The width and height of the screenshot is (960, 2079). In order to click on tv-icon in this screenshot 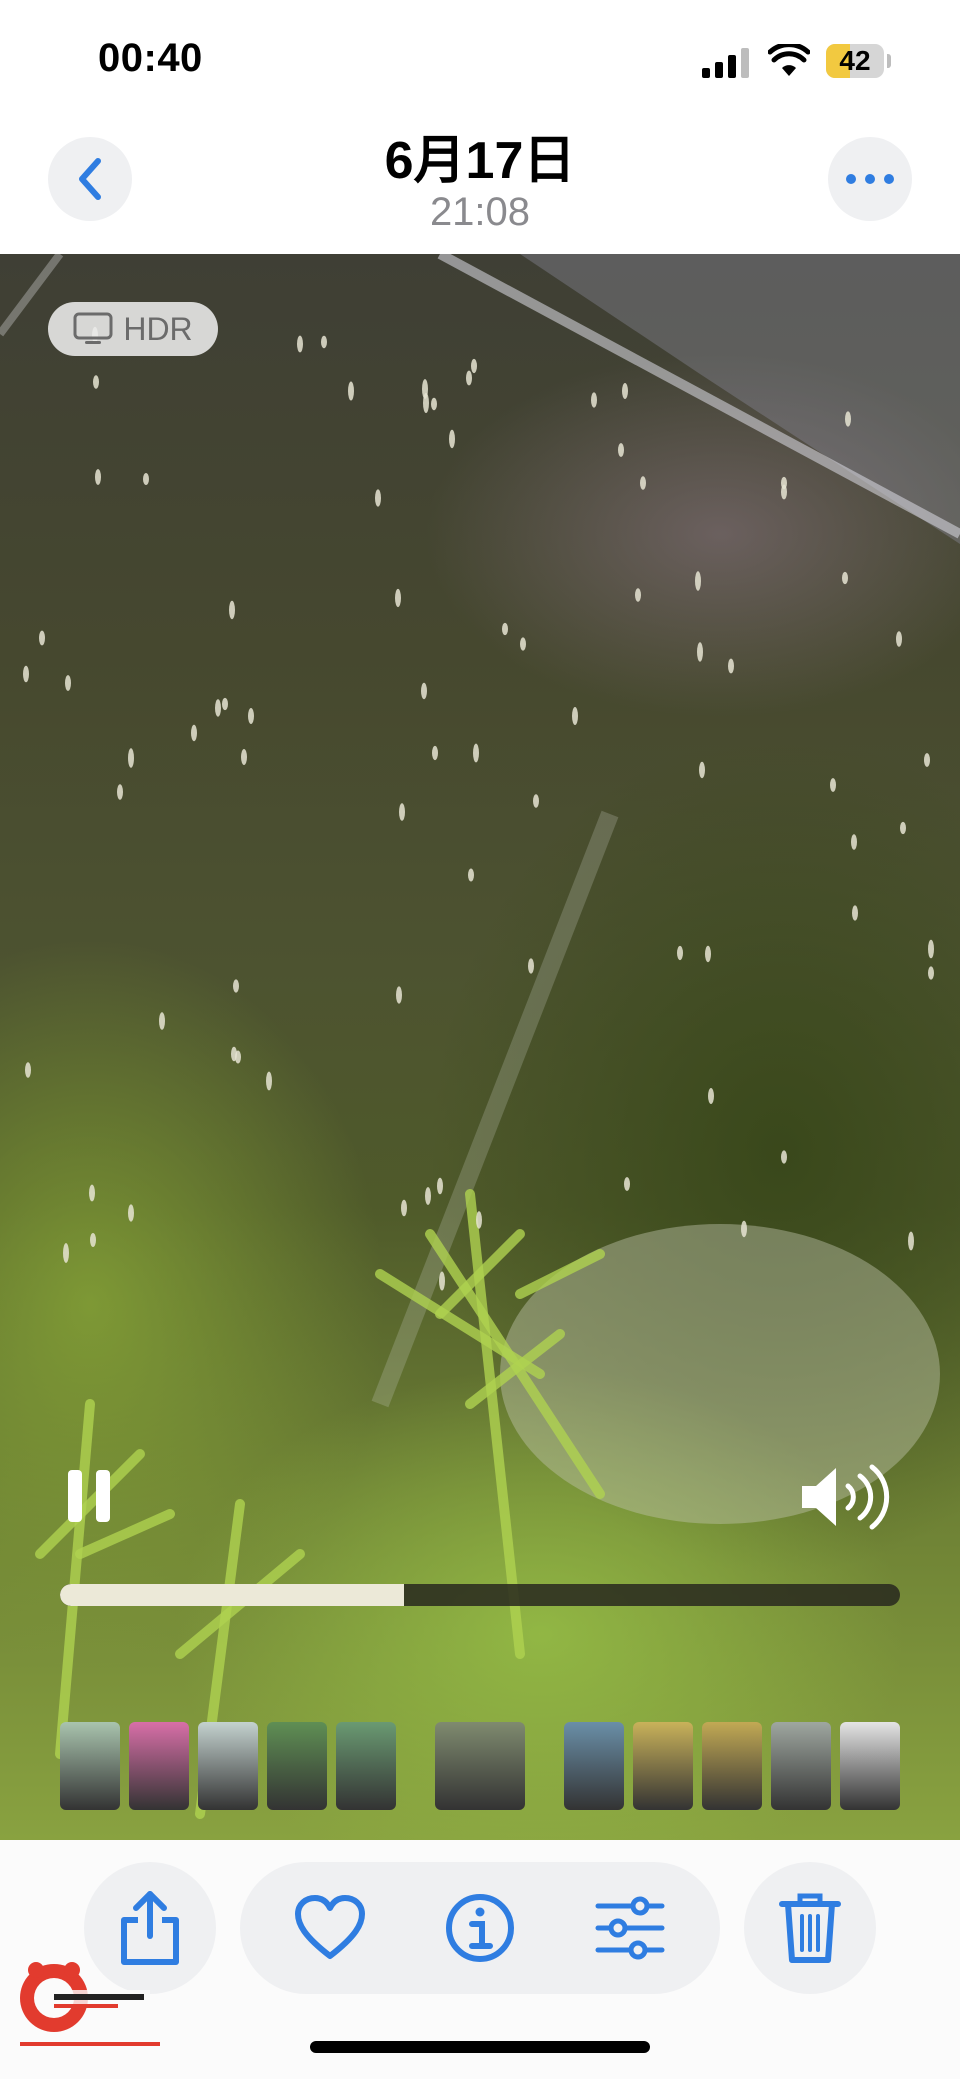, I will do `click(93, 328)`.